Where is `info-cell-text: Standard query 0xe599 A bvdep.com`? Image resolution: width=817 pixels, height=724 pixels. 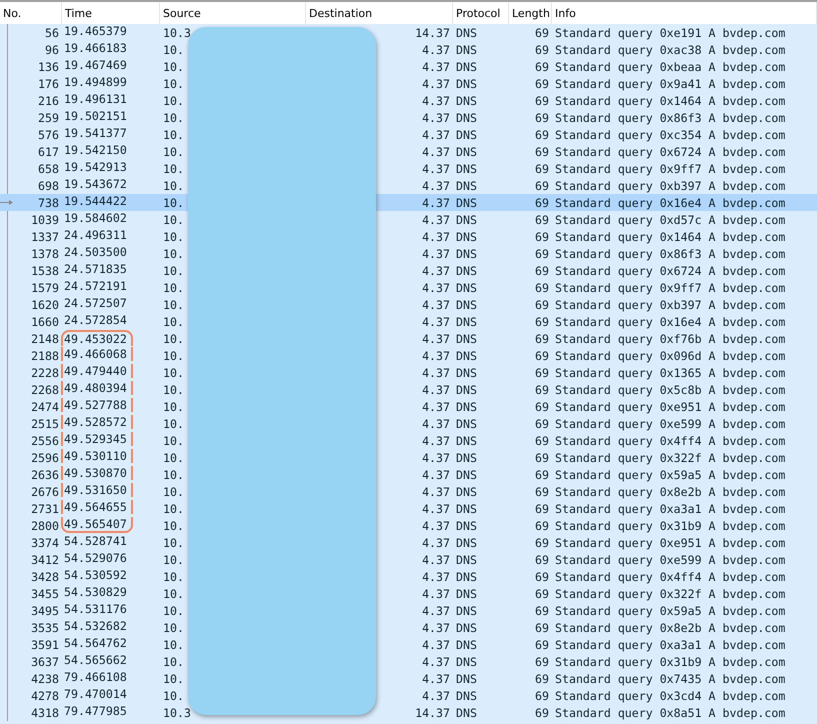
info-cell-text: Standard query 0xe599 A bvdep.com is located at coordinates (670, 424).